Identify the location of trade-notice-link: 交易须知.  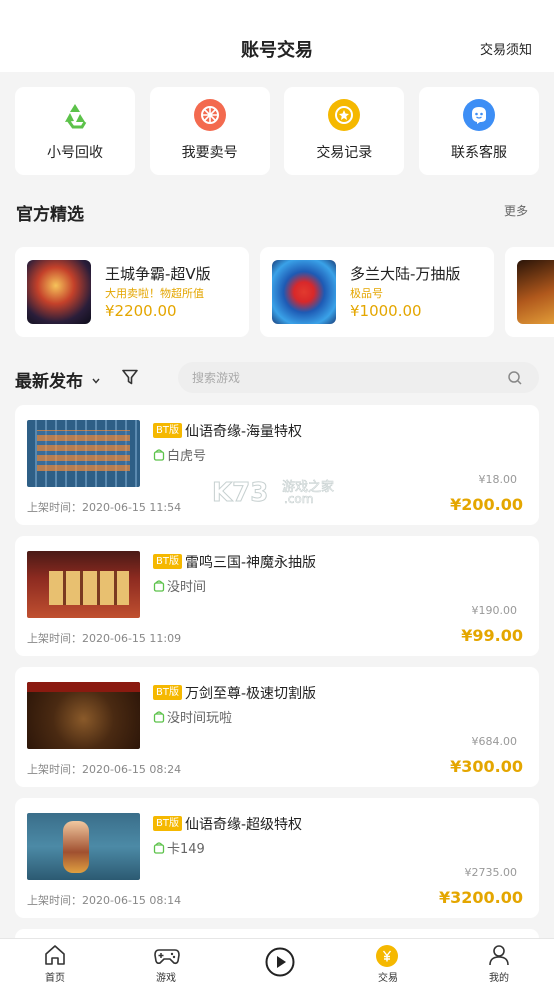
(506, 48).